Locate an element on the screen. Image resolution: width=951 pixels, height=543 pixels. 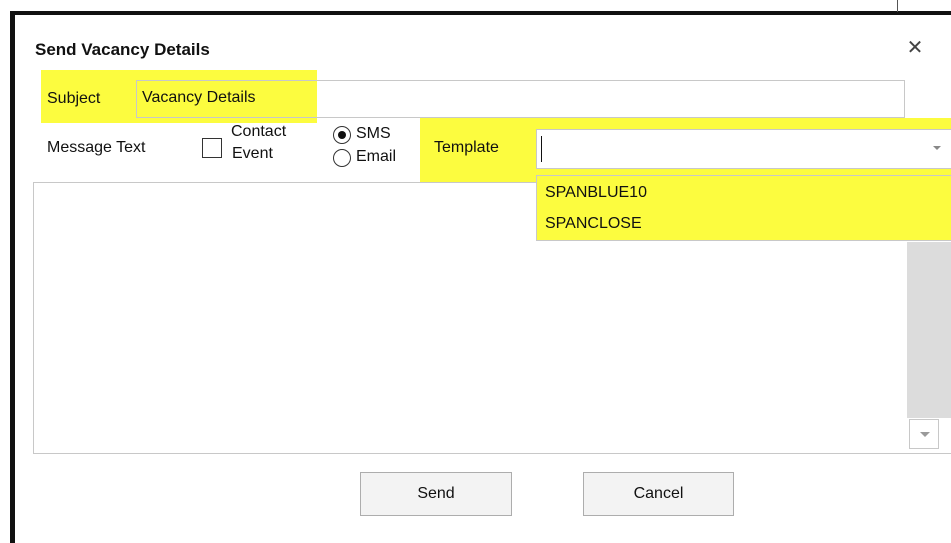
email-radio-label: Email is located at coordinates (376, 156).